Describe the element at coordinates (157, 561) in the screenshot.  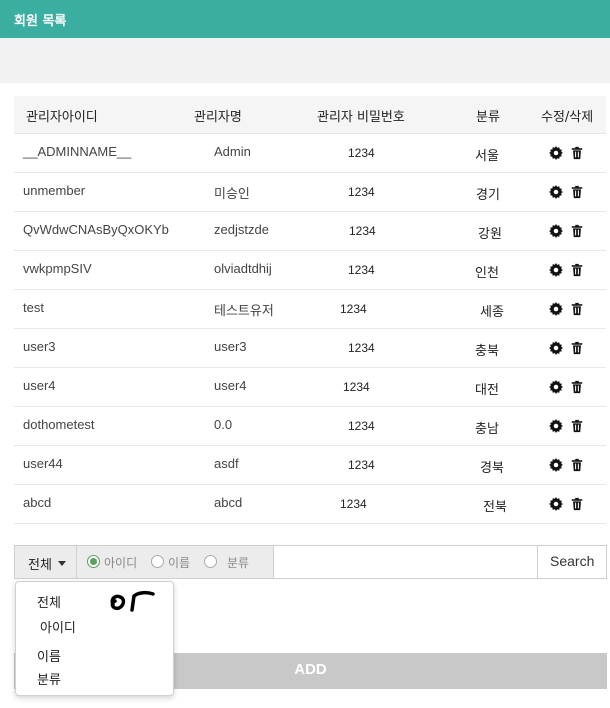
I see `radio-name` at that location.